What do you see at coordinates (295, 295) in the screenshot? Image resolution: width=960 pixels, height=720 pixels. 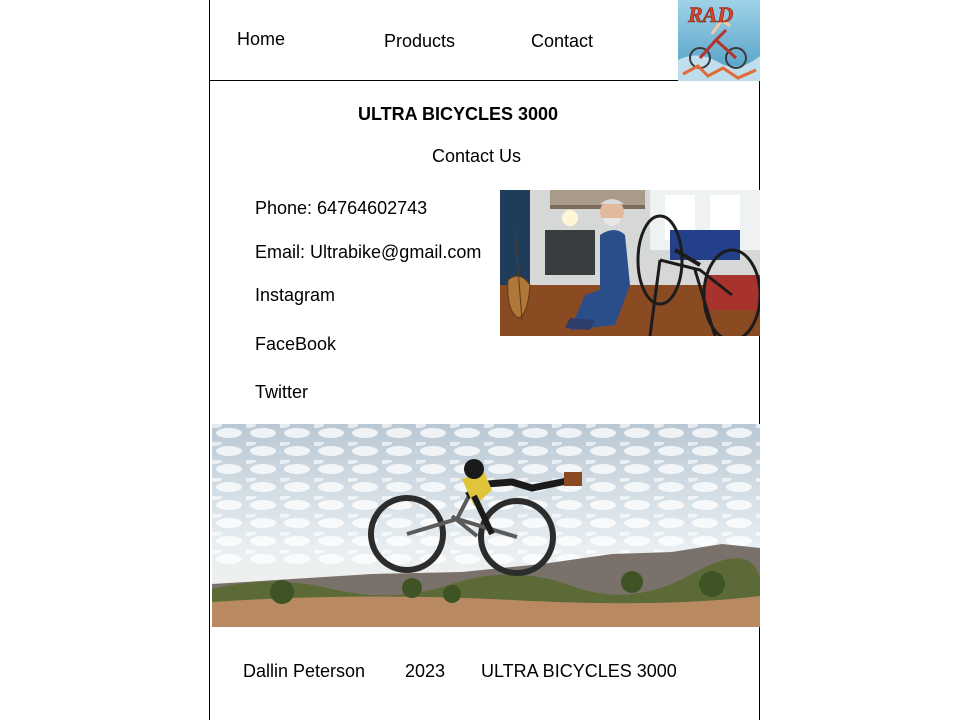 I see `instagram-link: Instagram` at bounding box center [295, 295].